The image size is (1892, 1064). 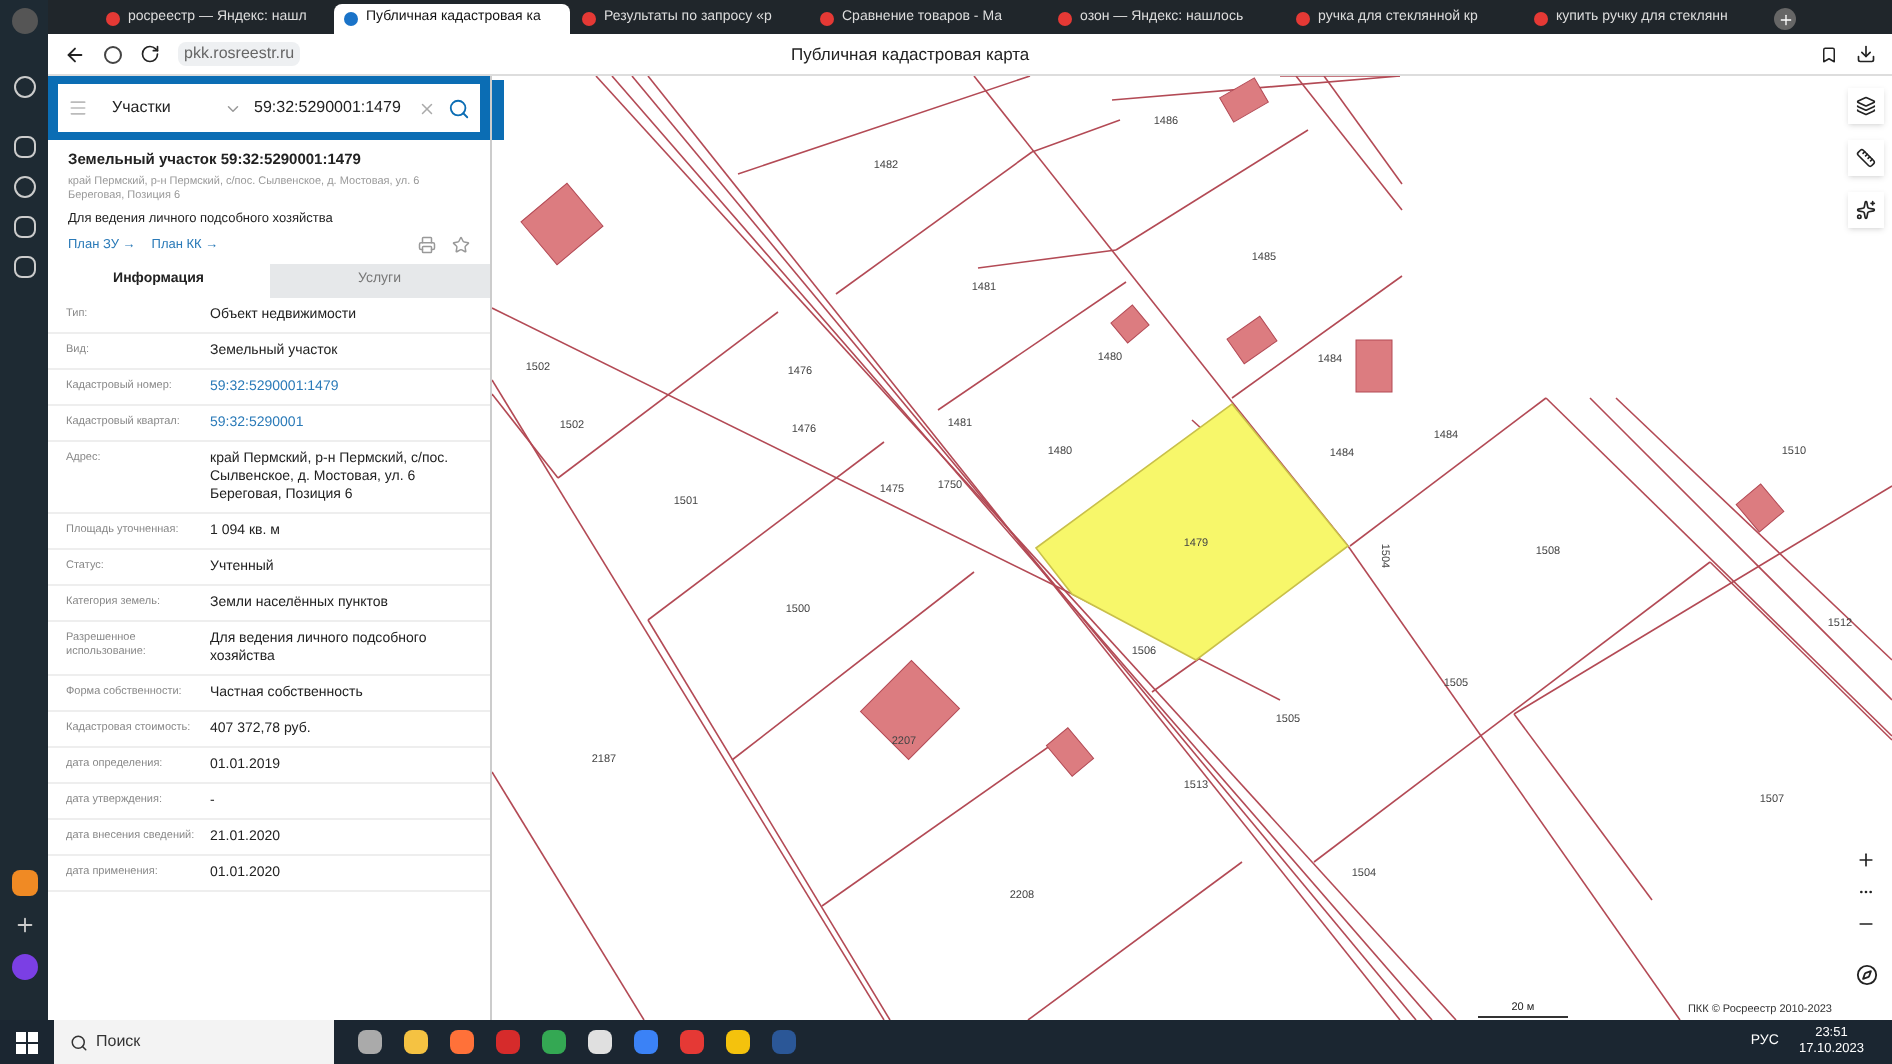 I want to click on layers-button, so click(x=1866, y=106).